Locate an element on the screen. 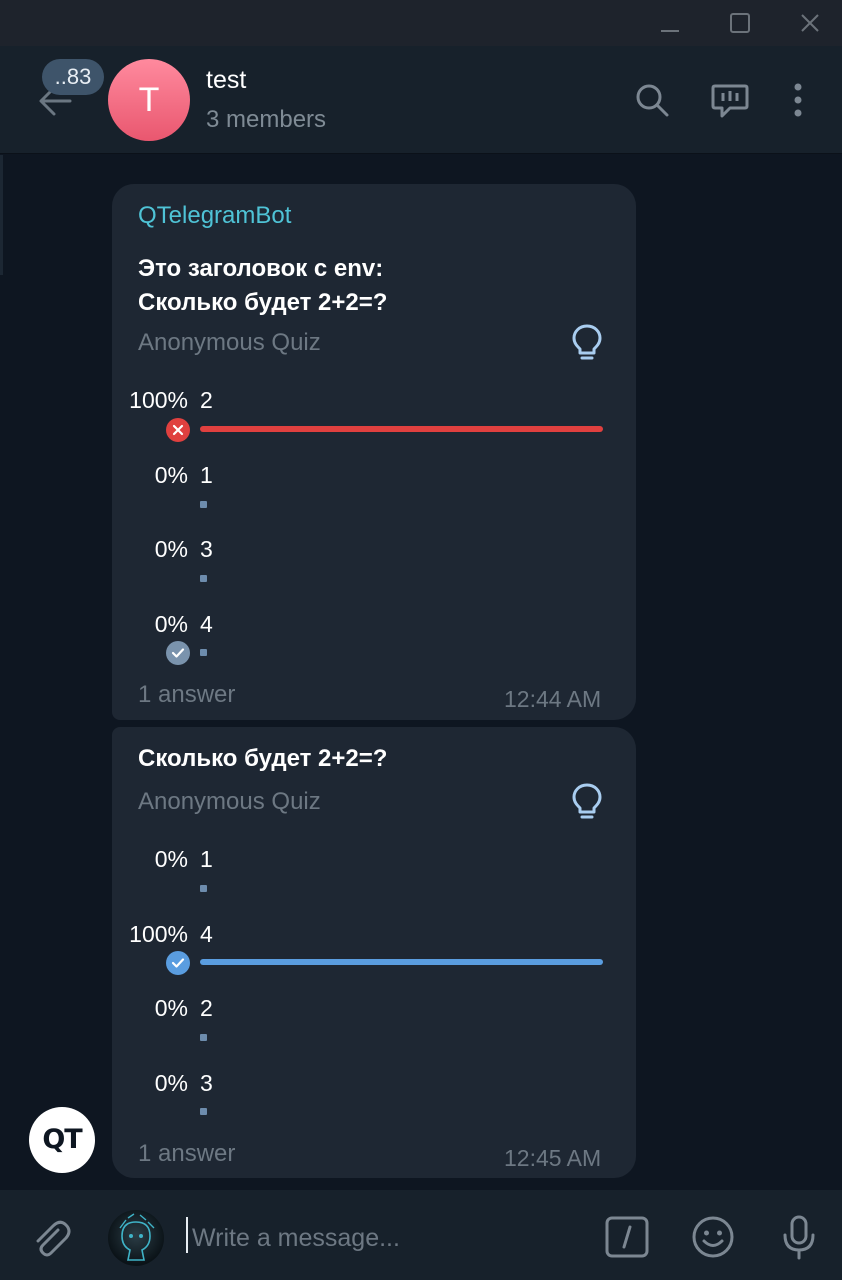 The image size is (842, 1280). emoji-button is located at coordinates (713, 1237).